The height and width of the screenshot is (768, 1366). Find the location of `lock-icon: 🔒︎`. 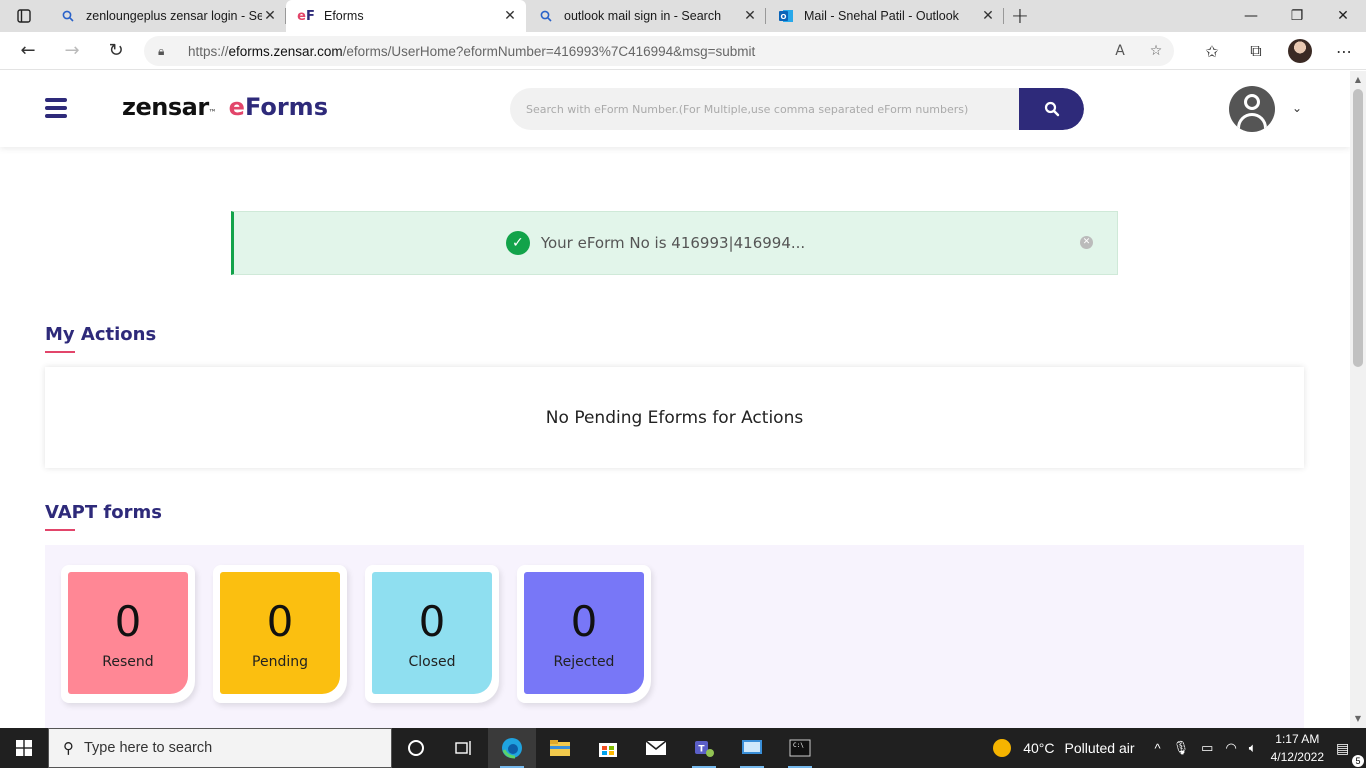

lock-icon: 🔒︎ is located at coordinates (165, 51).